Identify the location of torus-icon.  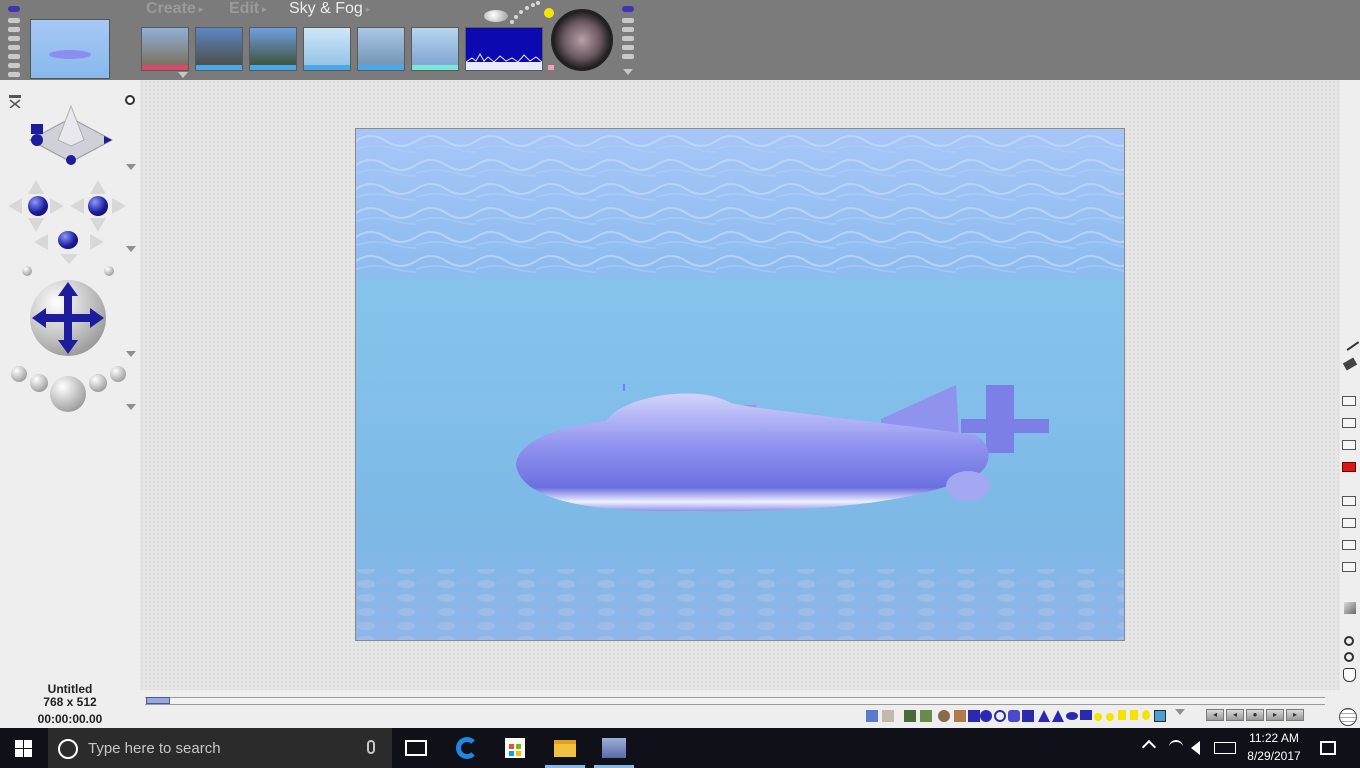
(1000, 716).